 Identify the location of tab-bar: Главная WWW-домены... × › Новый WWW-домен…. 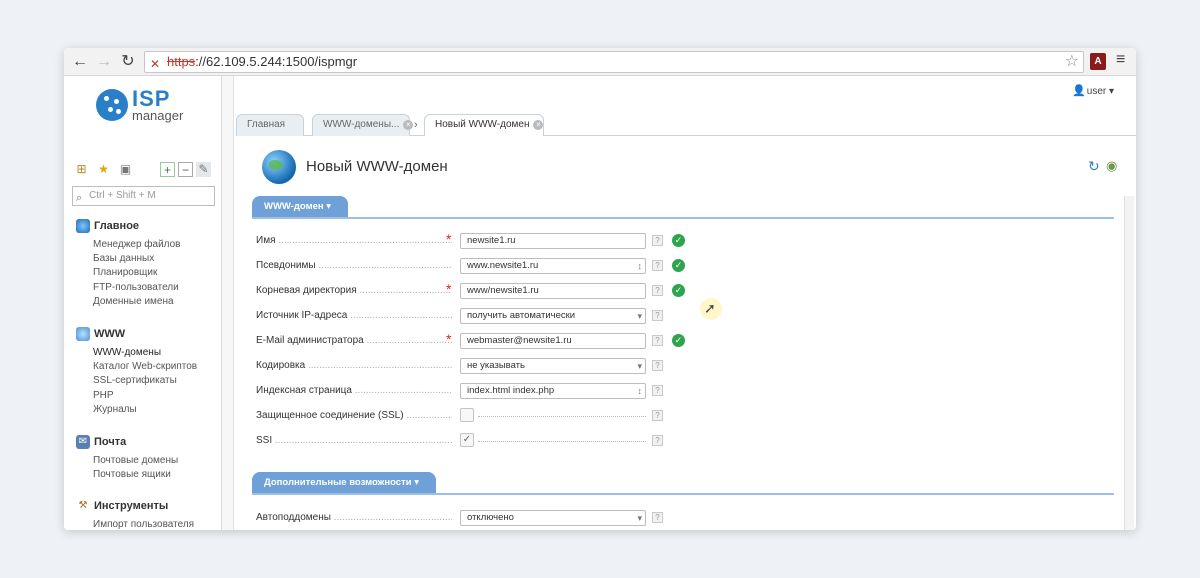
(686, 125).